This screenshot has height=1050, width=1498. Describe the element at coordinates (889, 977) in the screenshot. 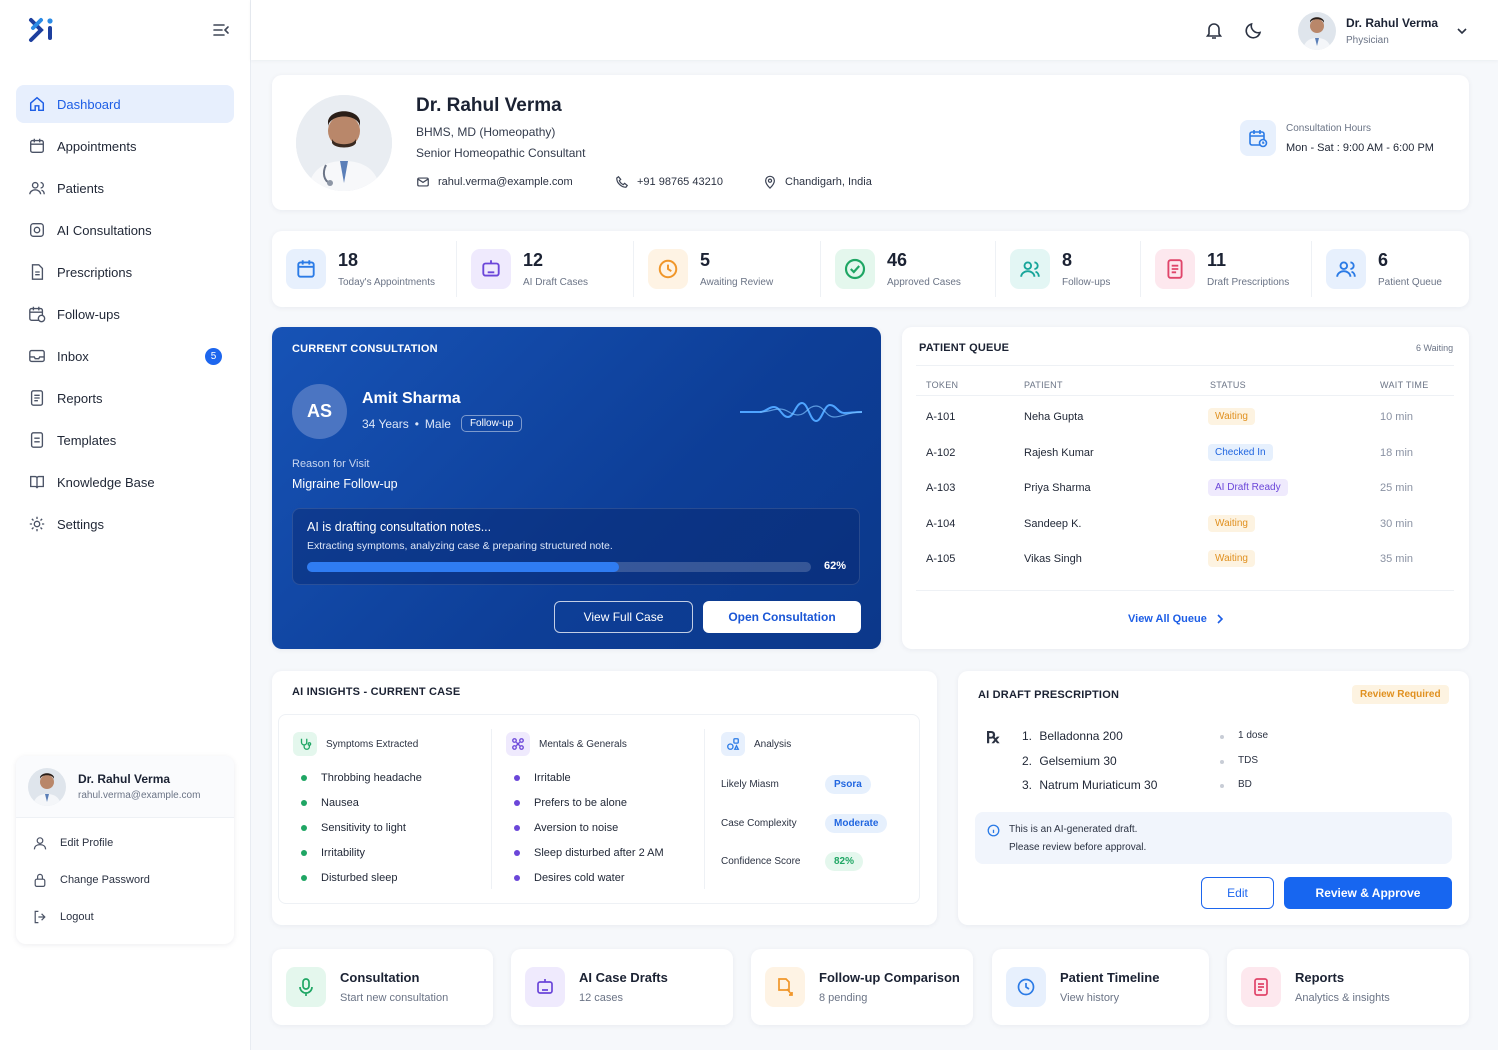

I see `quick-action-title: Follow-up Comparison` at that location.